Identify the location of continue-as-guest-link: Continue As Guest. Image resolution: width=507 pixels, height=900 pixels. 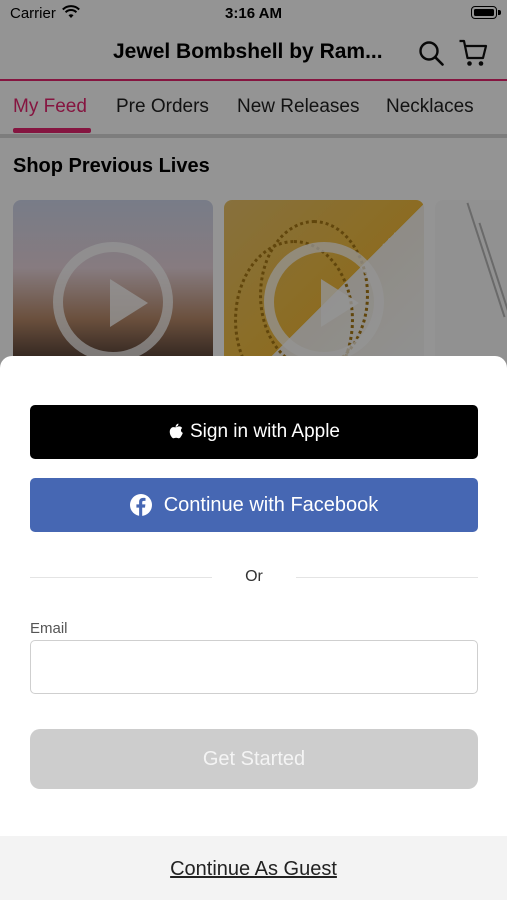
(253, 869).